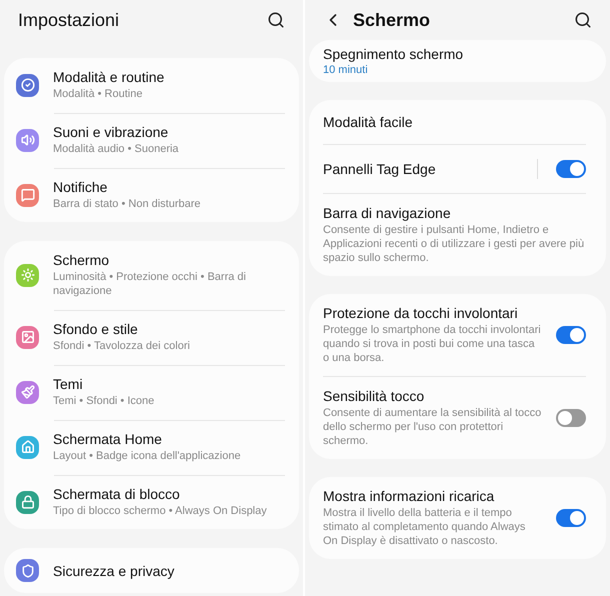 The height and width of the screenshot is (596, 610). I want to click on setting-title: Schermata di blocco, so click(169, 494).